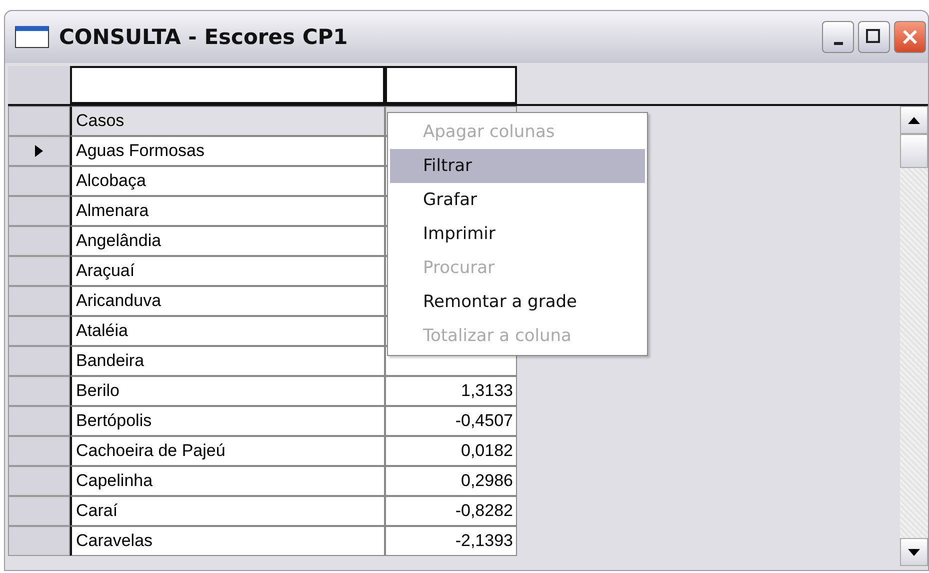  What do you see at coordinates (451, 451) in the screenshot?
I see `table-cell: 0,0182` at bounding box center [451, 451].